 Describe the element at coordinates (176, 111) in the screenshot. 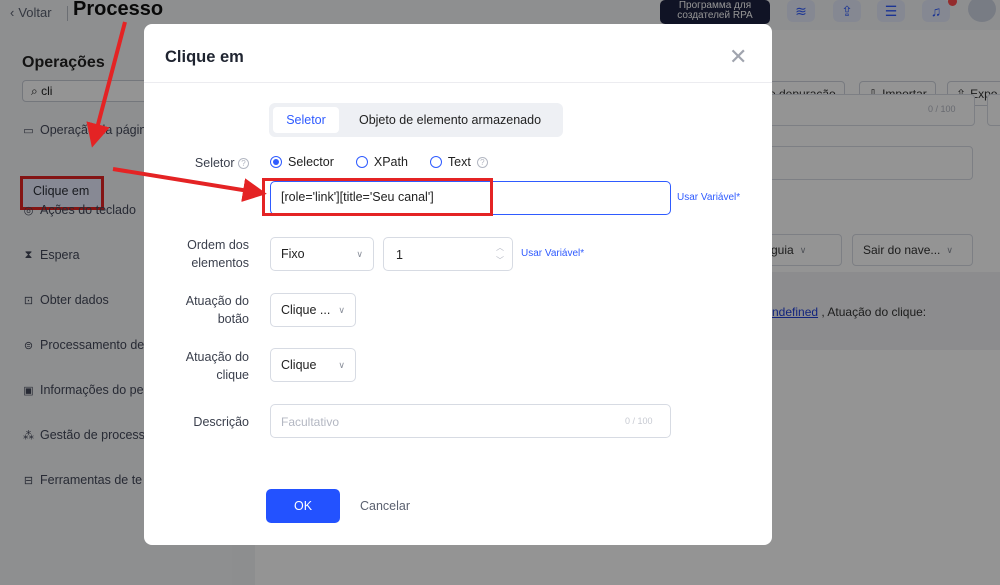

I see `annotation-arrows` at that location.